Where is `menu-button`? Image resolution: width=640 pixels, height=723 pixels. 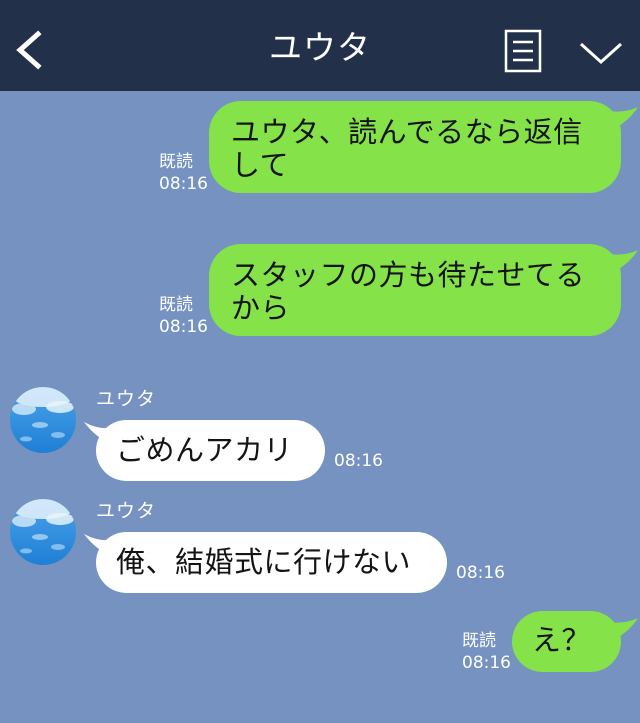
menu-button is located at coordinates (524, 52).